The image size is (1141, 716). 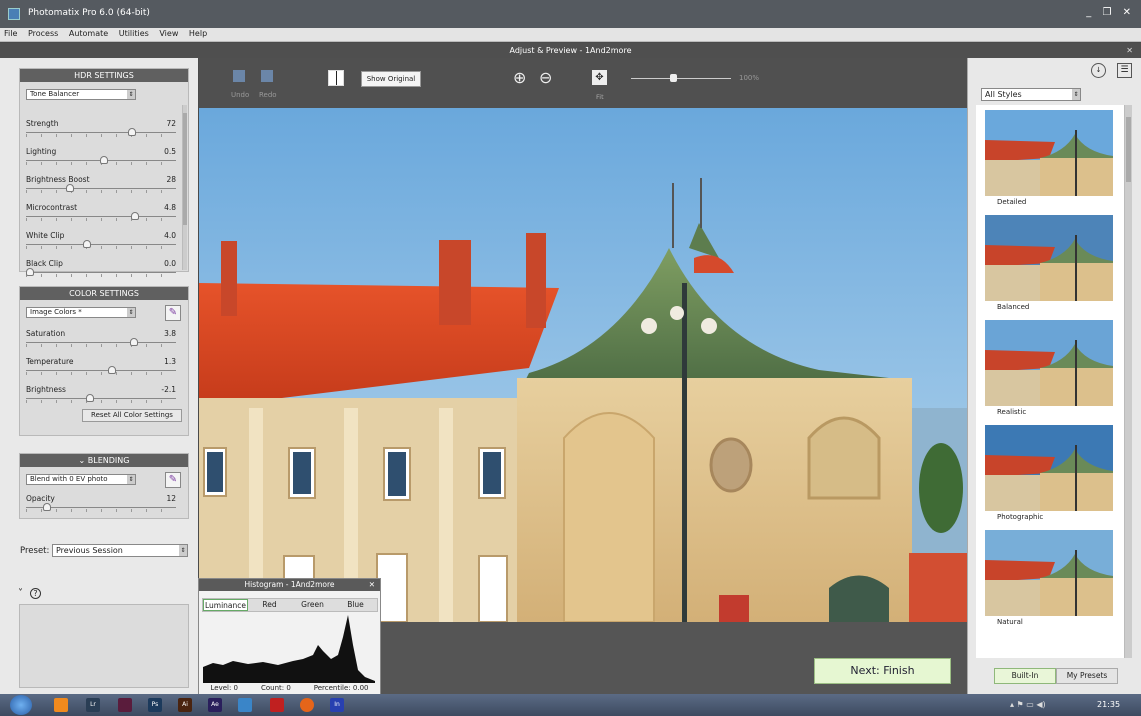 I want to click on slider-value: 4.0, so click(x=170, y=235).